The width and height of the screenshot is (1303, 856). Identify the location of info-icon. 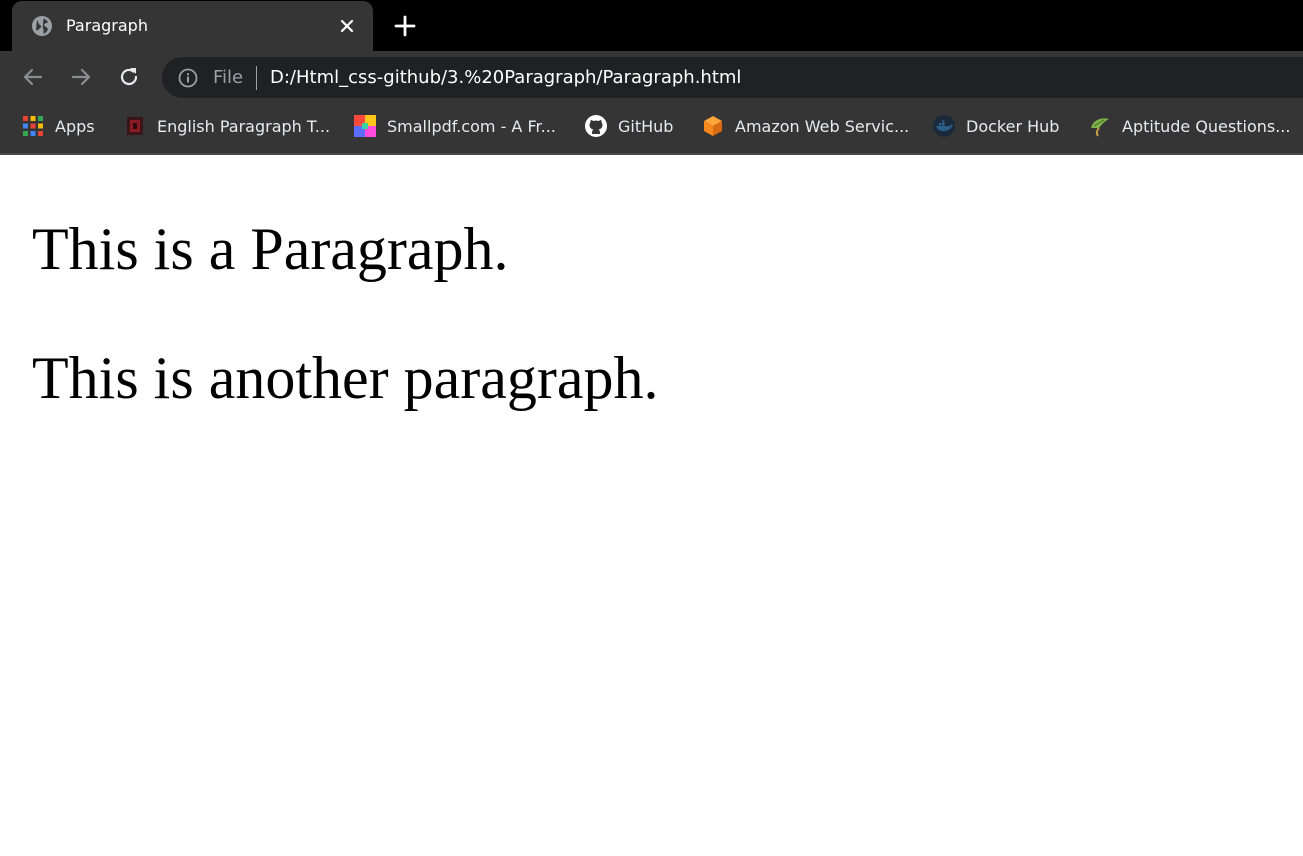
(188, 78).